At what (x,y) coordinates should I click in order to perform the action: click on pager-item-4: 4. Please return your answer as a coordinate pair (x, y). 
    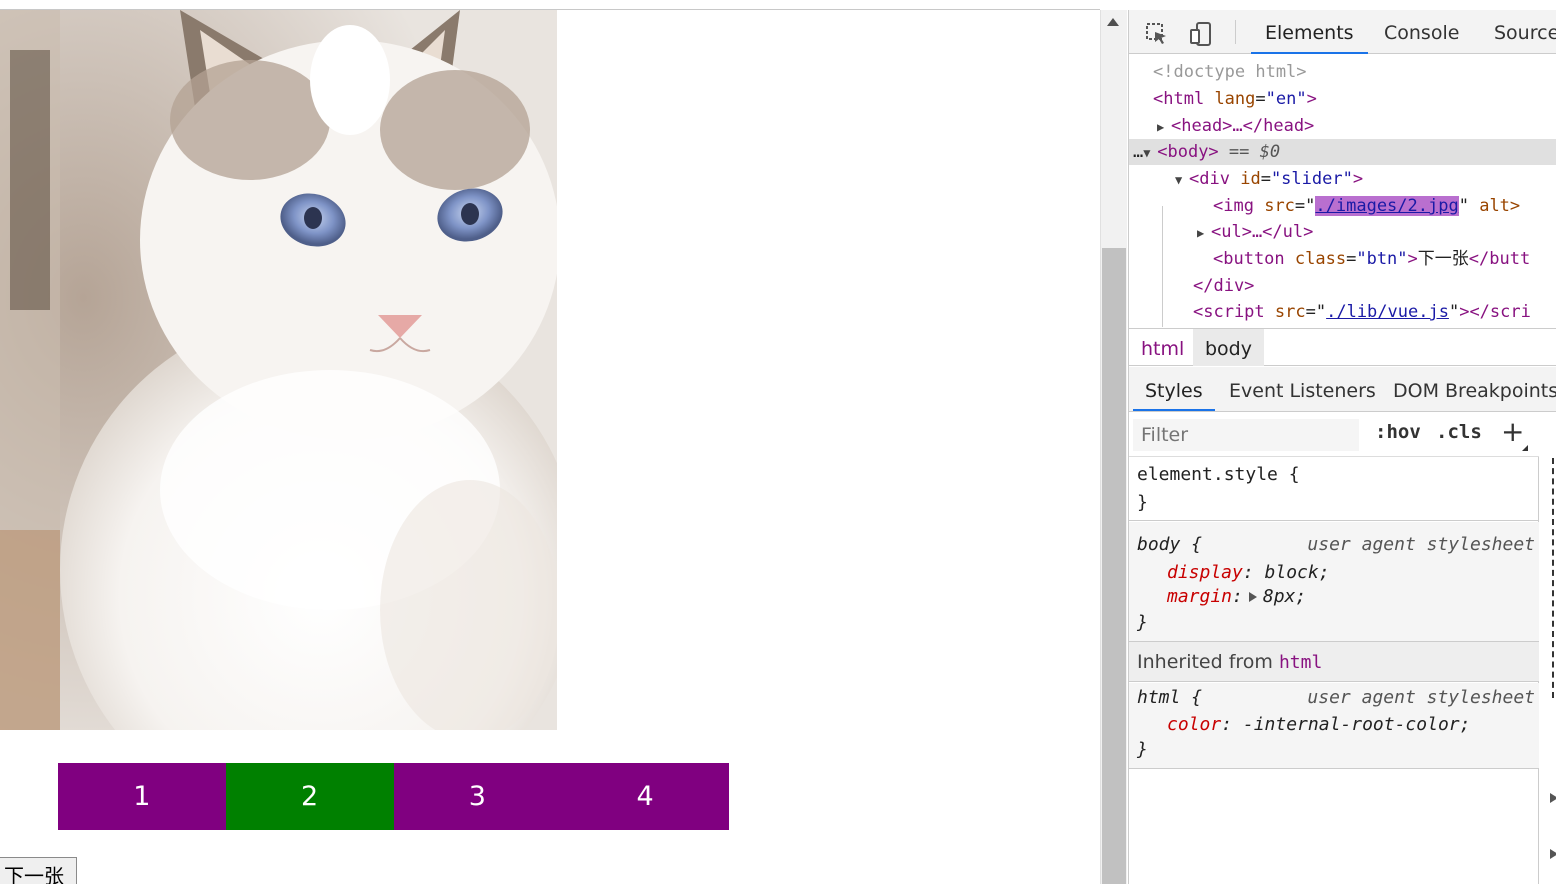
    Looking at the image, I should click on (645, 796).